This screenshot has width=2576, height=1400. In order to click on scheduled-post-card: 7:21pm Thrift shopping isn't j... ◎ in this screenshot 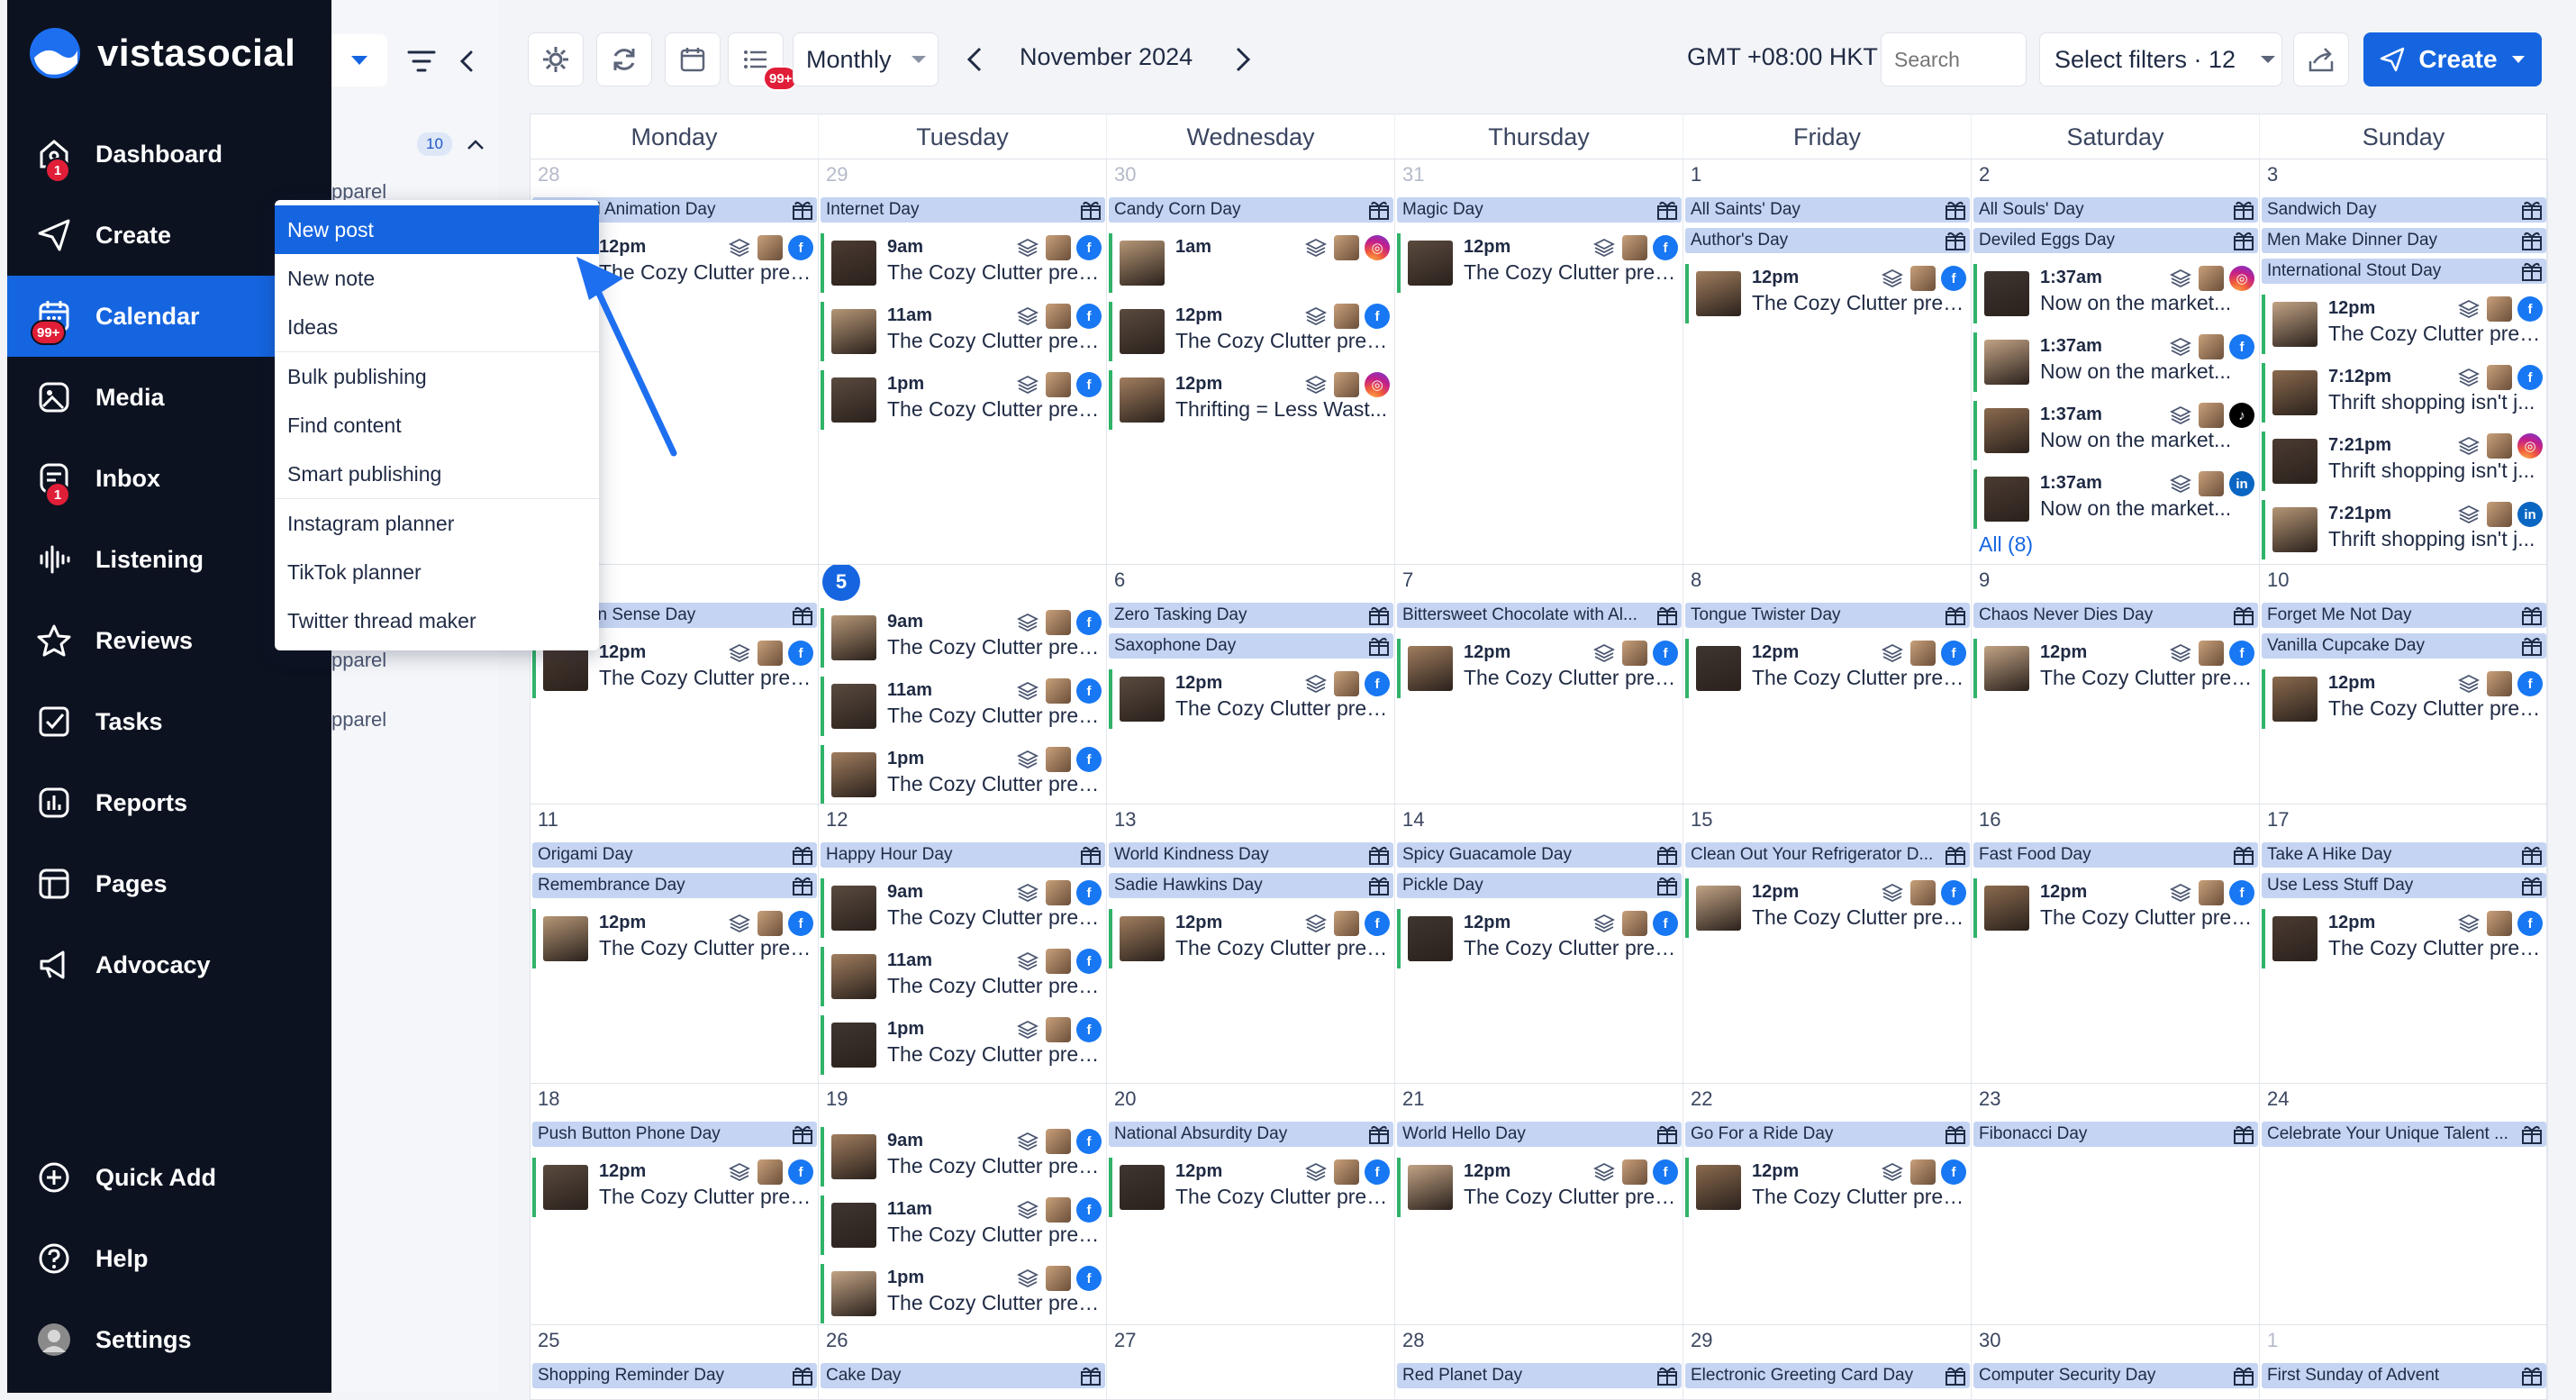, I will do `click(2404, 462)`.